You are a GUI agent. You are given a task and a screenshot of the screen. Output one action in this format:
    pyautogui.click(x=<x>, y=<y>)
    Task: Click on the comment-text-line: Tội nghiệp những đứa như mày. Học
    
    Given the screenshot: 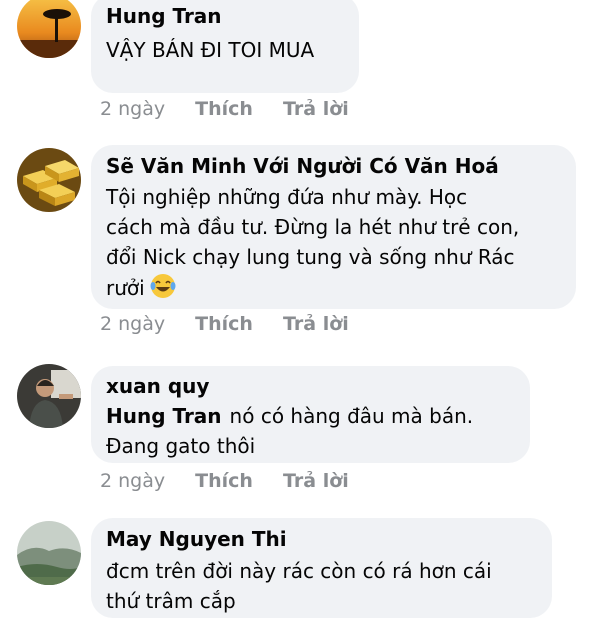 What is the action you would take?
    pyautogui.click(x=287, y=197)
    